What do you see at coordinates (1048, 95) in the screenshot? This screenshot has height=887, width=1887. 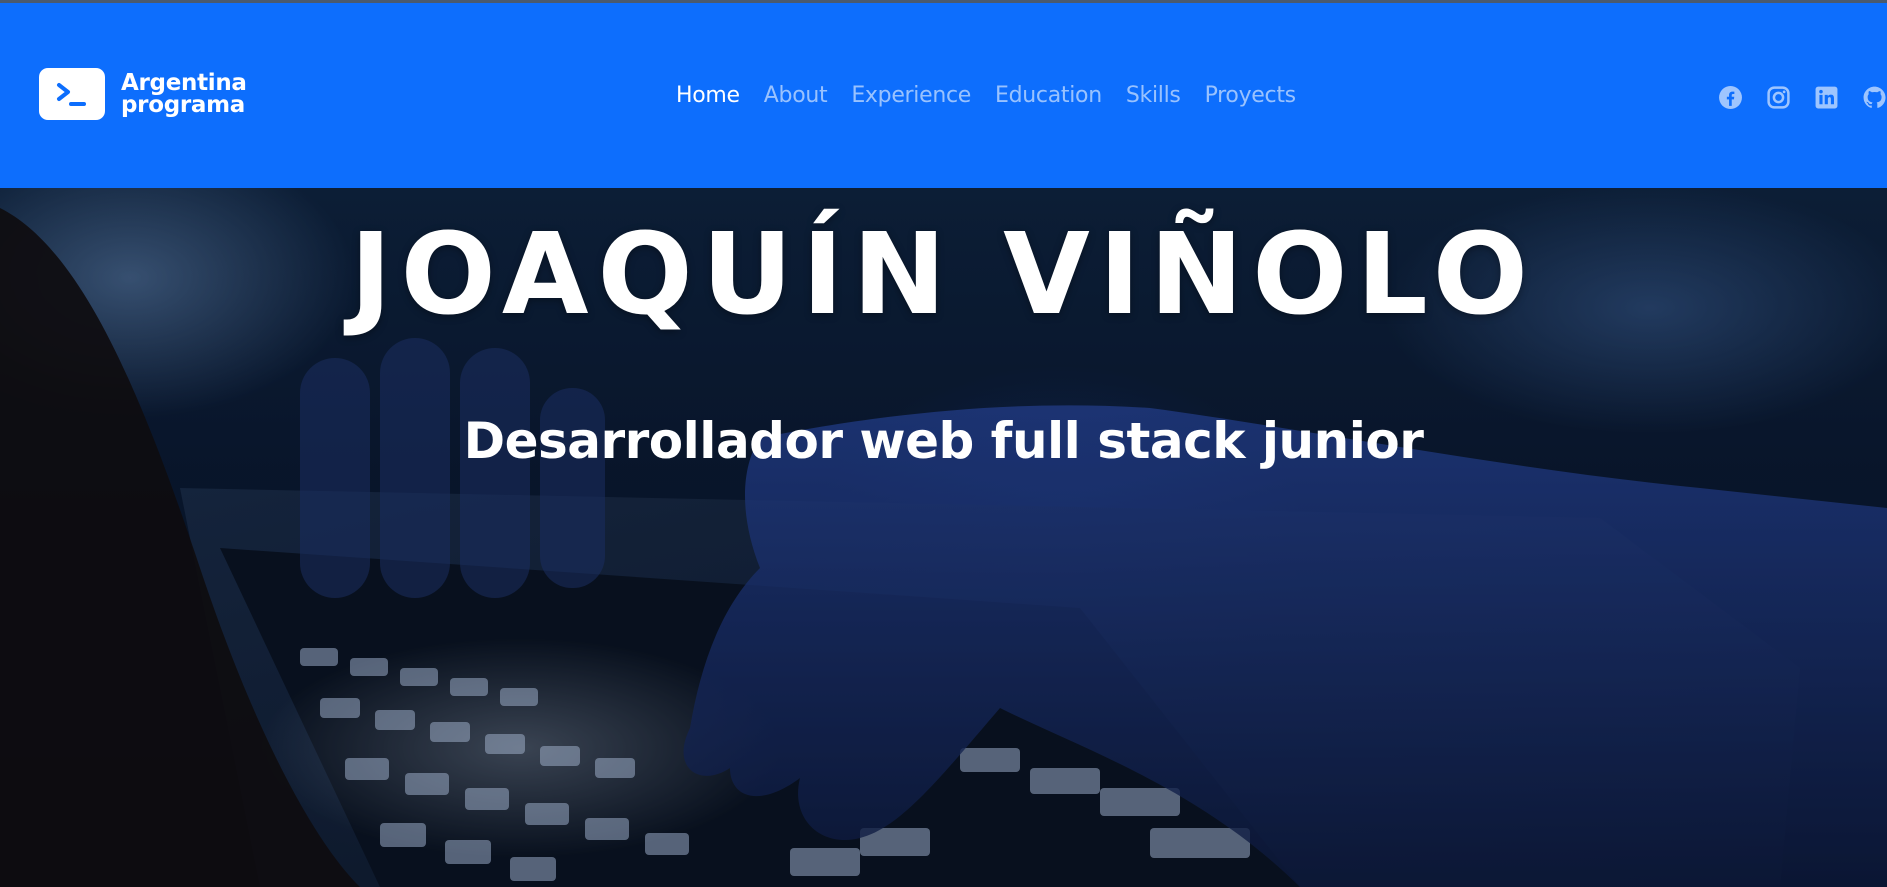 I see `nav-education: Education` at bounding box center [1048, 95].